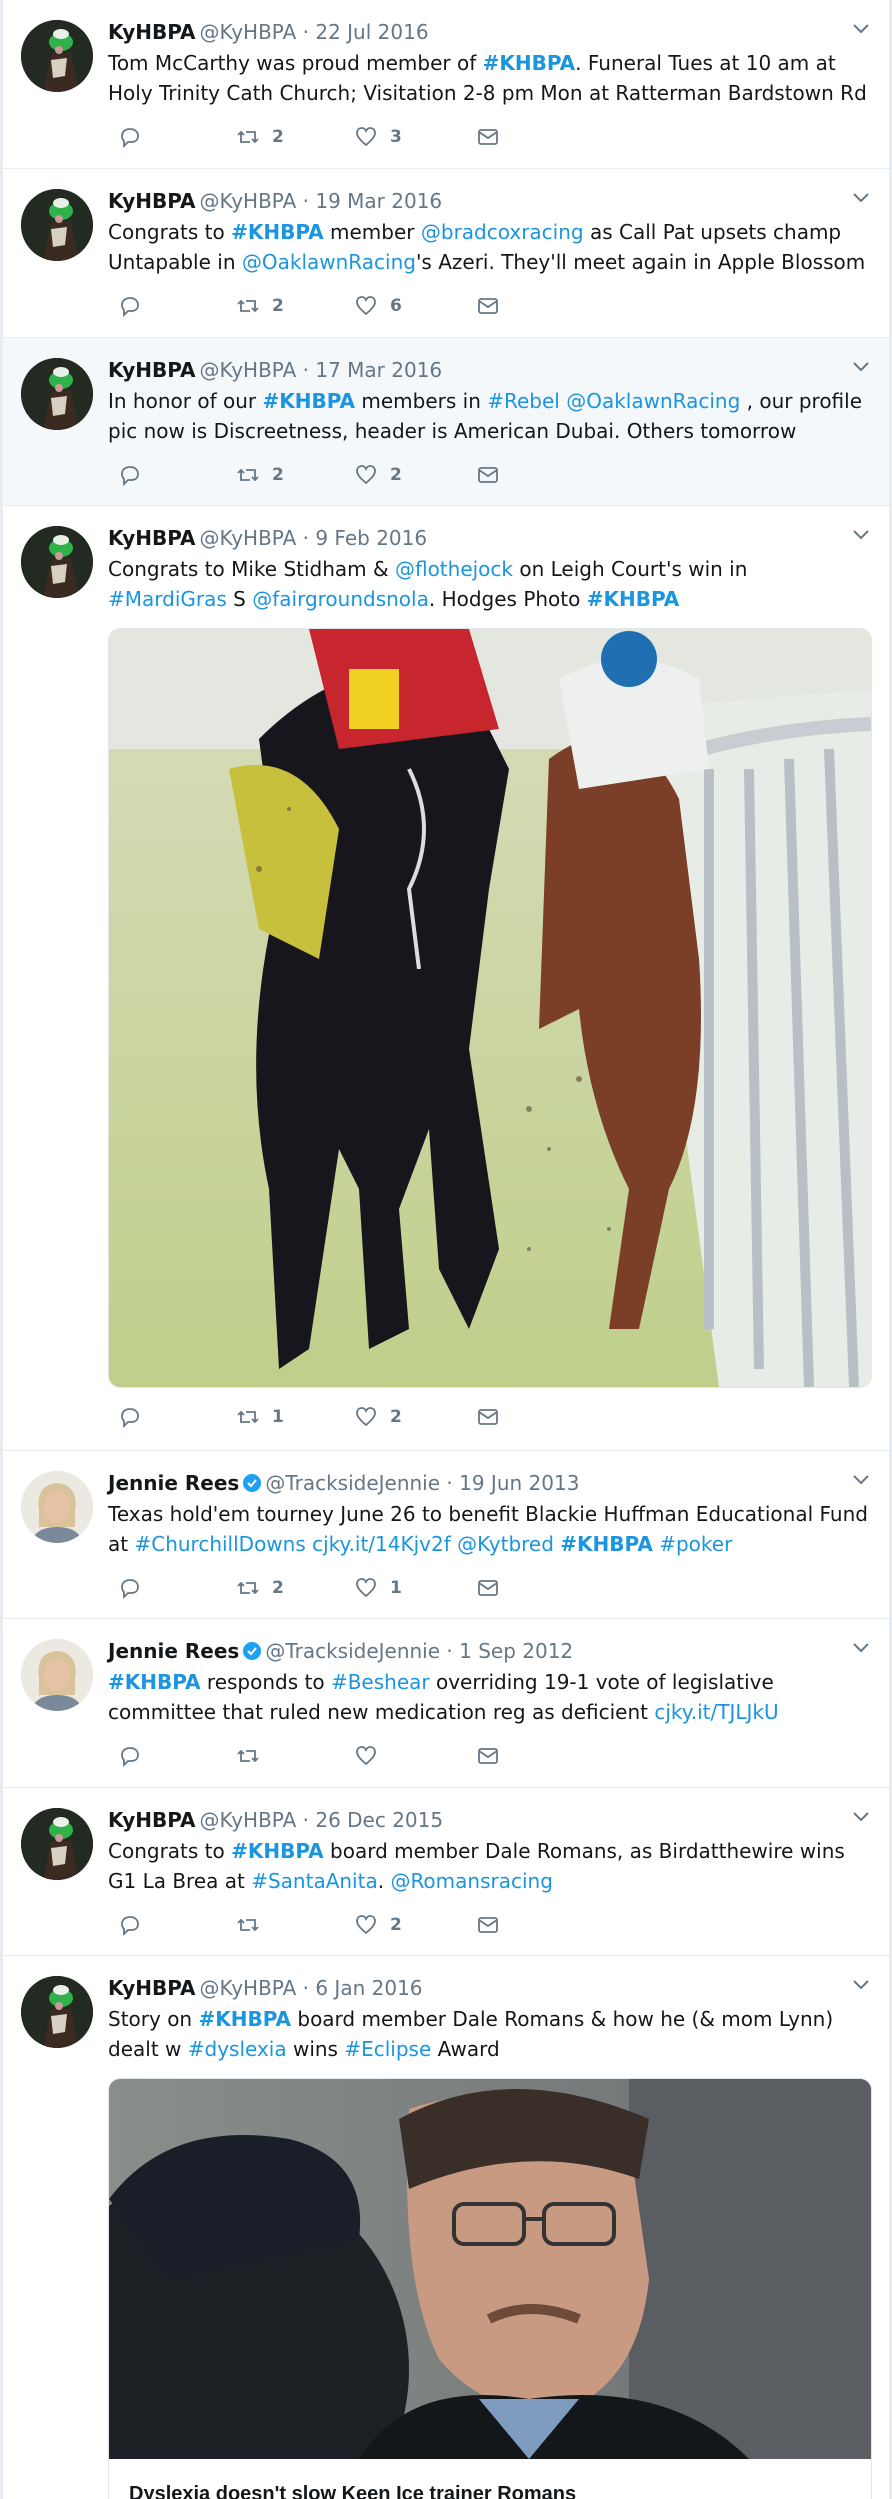  I want to click on like-button: 1, so click(378, 1588).